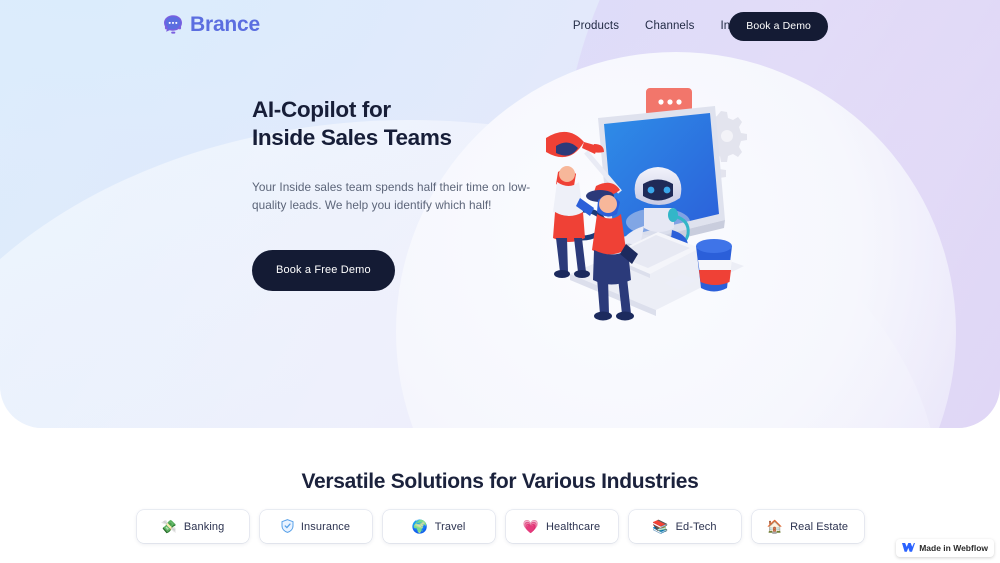 The height and width of the screenshot is (563, 1000). What do you see at coordinates (953, 548) in the screenshot?
I see `made-in-webflow-label: Made in Webflow` at bounding box center [953, 548].